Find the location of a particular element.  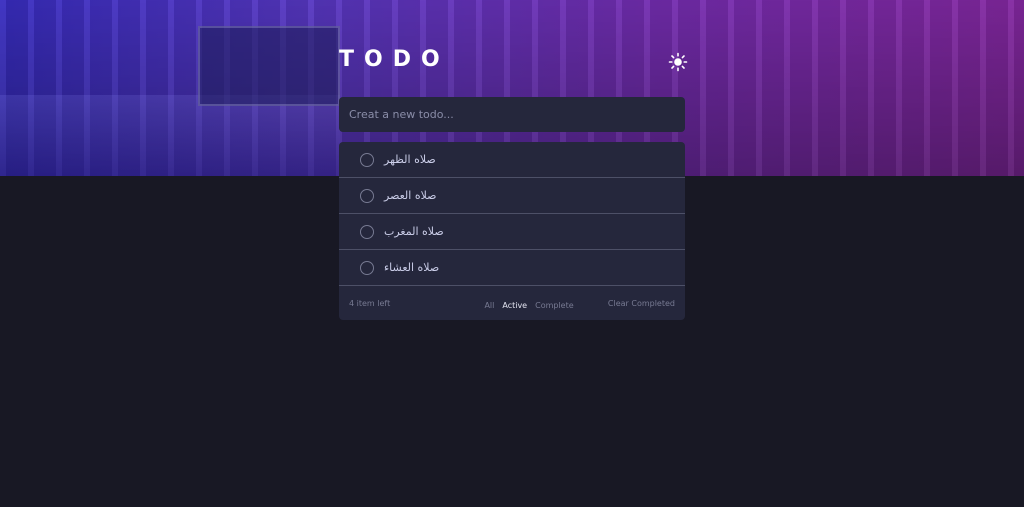

clear-completed-button: Clear Completed is located at coordinates (641, 303).